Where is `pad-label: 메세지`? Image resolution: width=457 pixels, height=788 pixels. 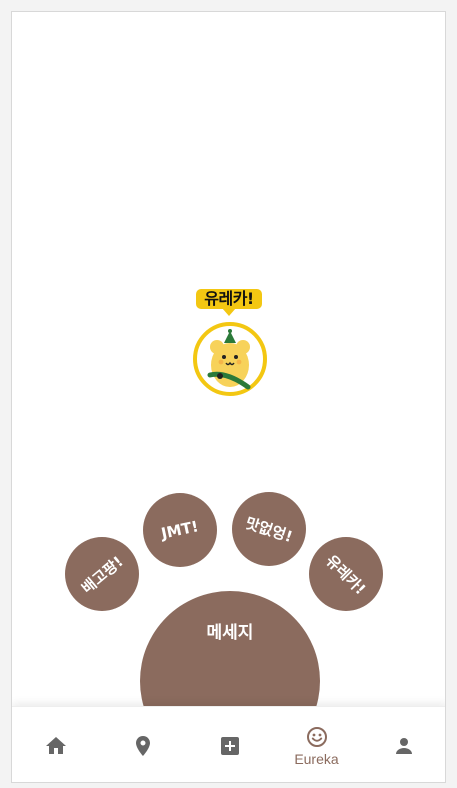 pad-label: 메세지 is located at coordinates (230, 633).